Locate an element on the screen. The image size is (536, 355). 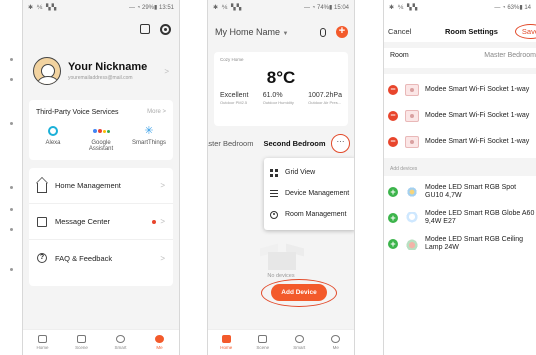
home-selector: My Home Name ▼ is located at coordinates (267, 32).